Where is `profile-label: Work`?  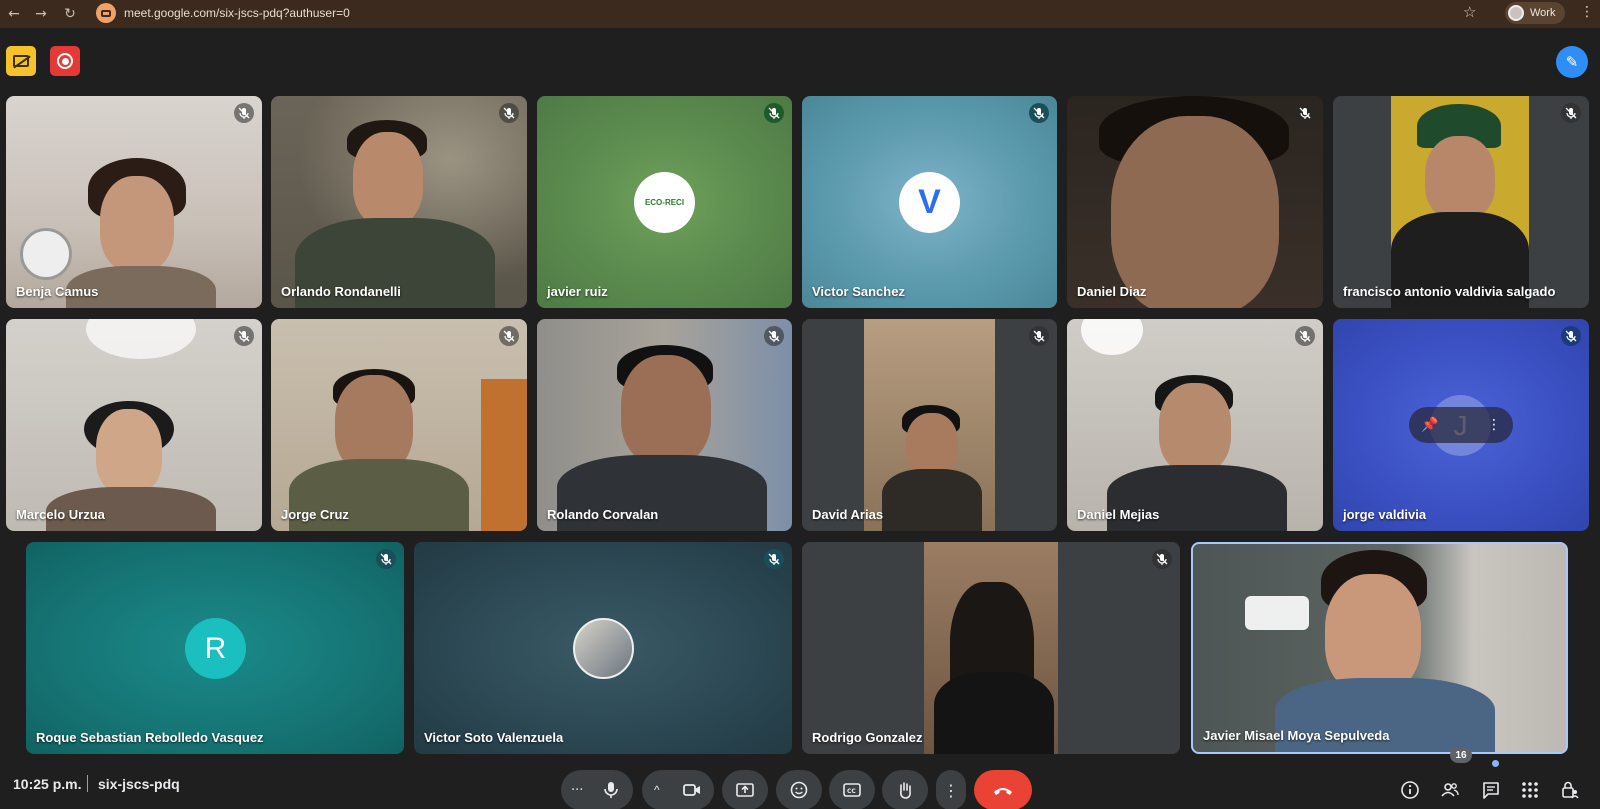
profile-label: Work is located at coordinates (1543, 13).